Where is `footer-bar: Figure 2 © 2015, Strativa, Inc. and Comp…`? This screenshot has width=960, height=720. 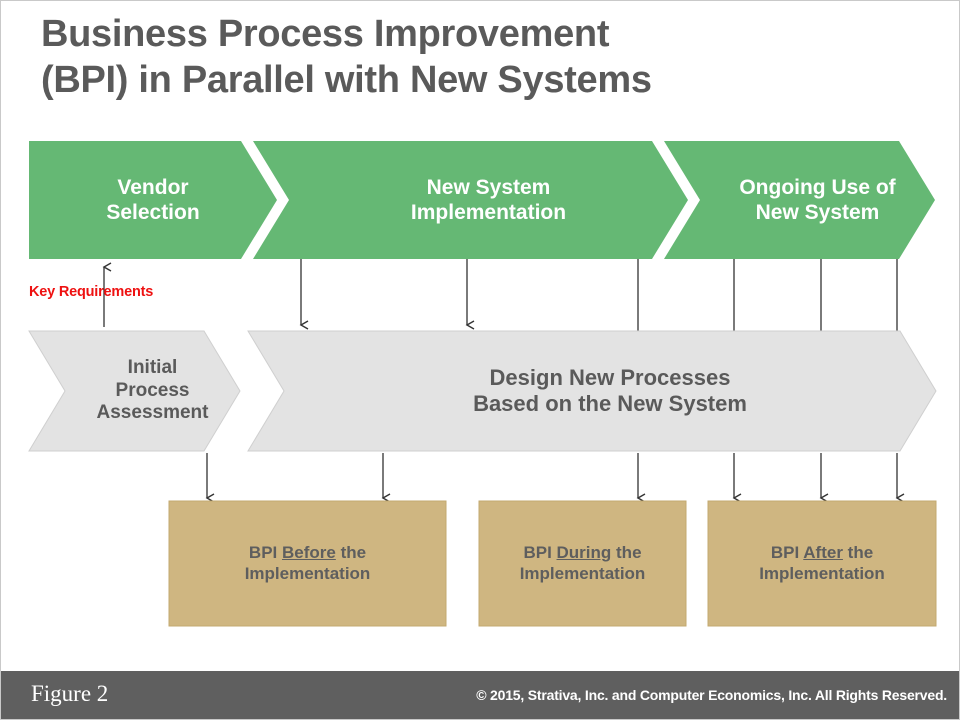 footer-bar: Figure 2 © 2015, Strativa, Inc. and Comp… is located at coordinates (480, 695).